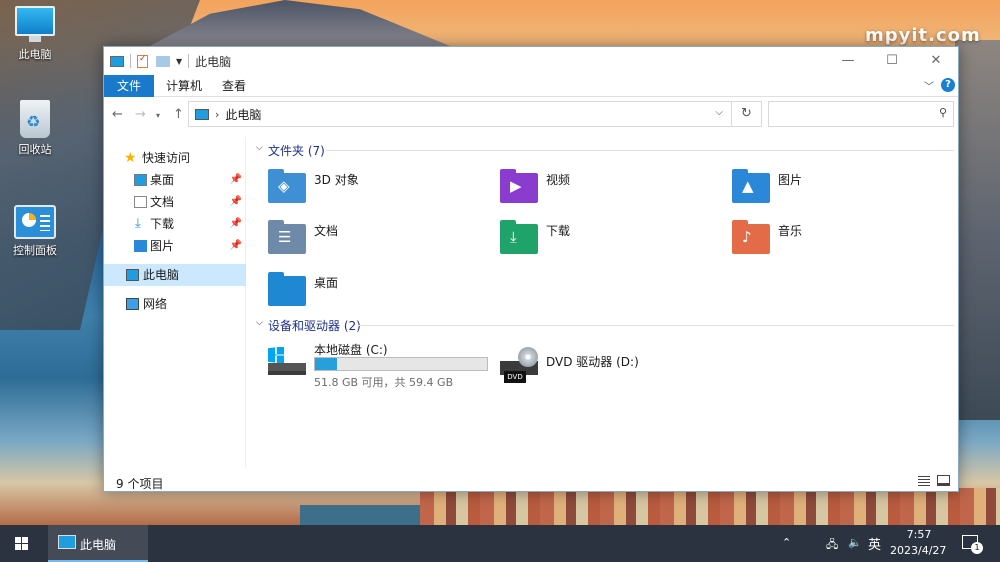 This screenshot has width=1000, height=562. I want to click on drive-d: DVD DVD 驱动器 (D:), so click(620, 362).